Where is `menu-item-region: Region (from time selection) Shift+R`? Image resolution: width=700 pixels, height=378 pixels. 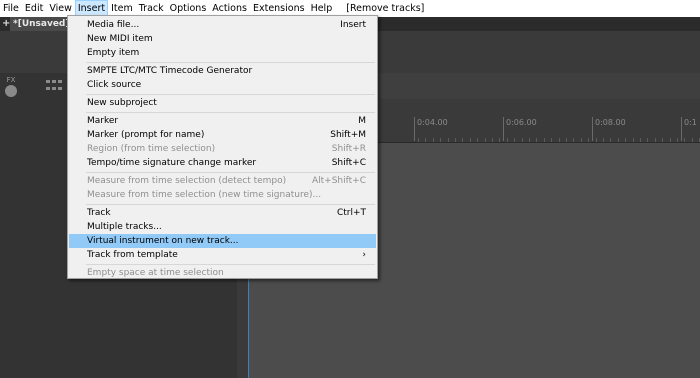 menu-item-region: Region (from time selection) Shift+R is located at coordinates (222, 149).